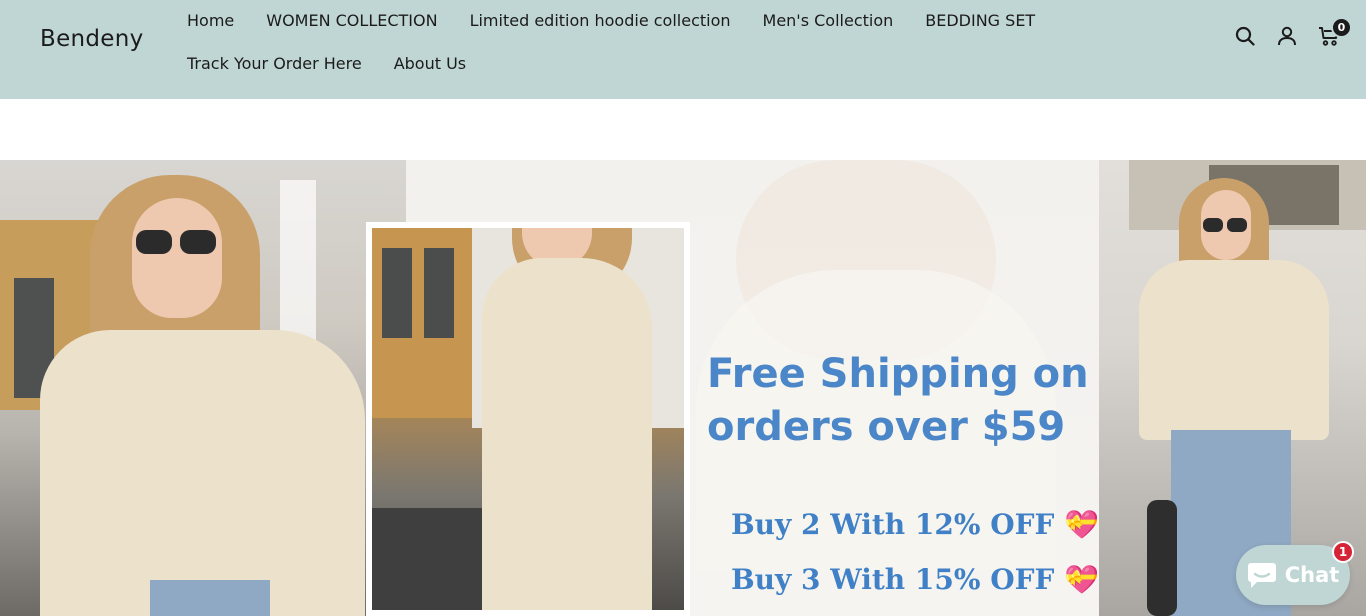  I want to click on promo-headline: Free Shipping on orders over $59, so click(898, 400).